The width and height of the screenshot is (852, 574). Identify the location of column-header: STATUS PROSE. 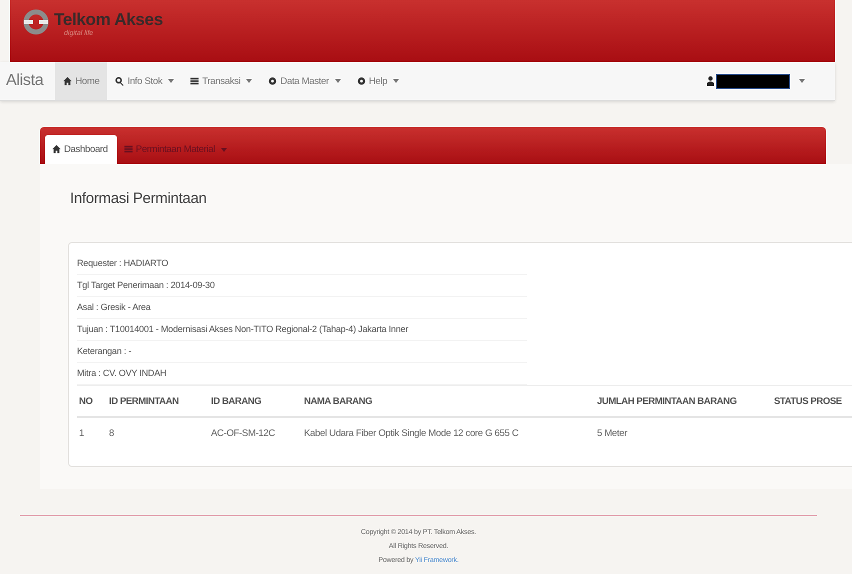
(808, 401).